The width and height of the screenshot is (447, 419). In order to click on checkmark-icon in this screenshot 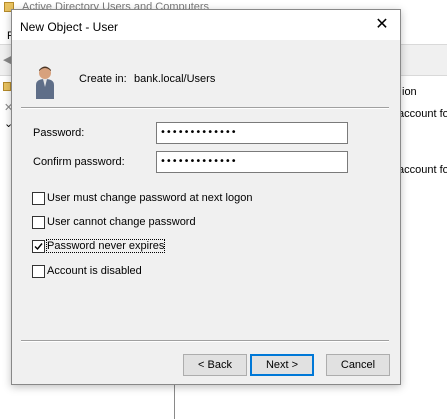, I will do `click(38, 247)`.